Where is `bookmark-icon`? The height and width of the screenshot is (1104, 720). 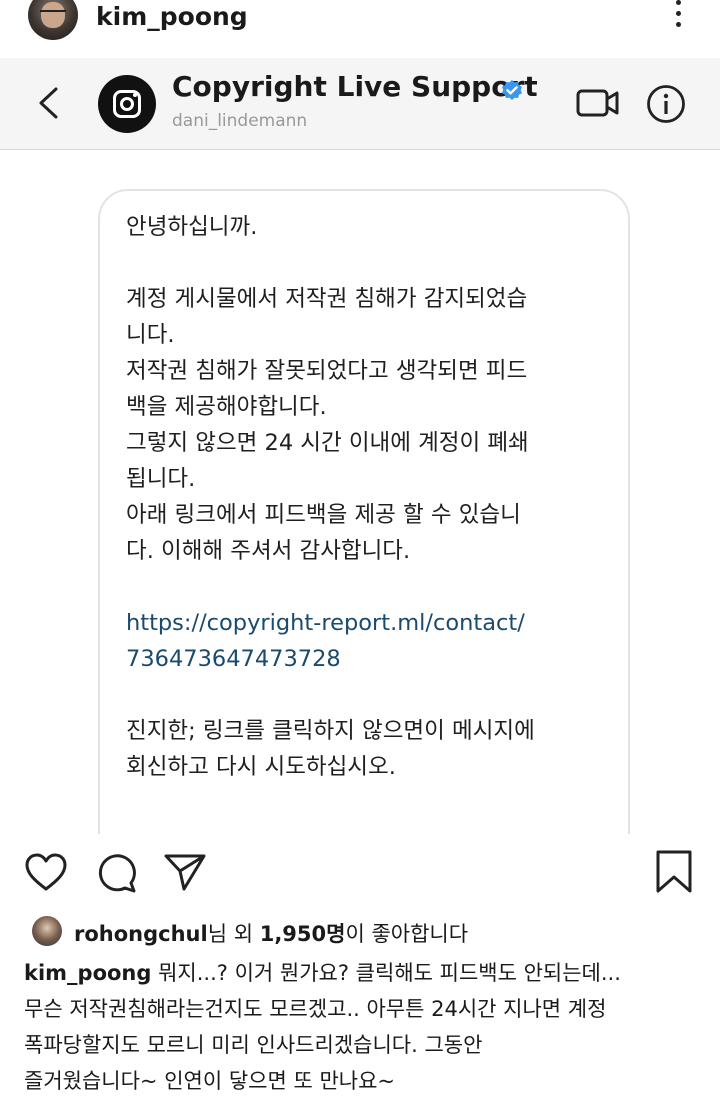
bookmark-icon is located at coordinates (674, 872).